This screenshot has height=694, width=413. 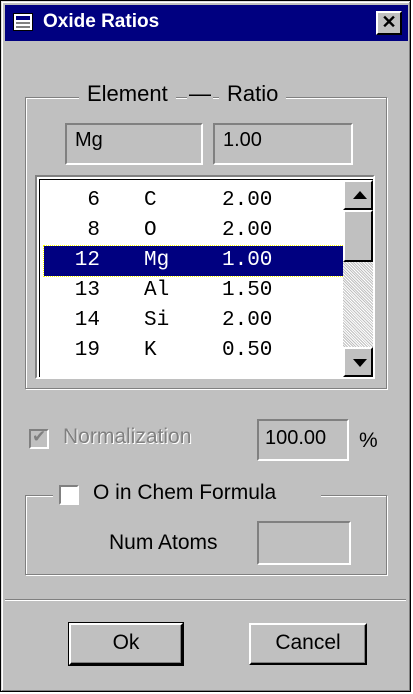 I want to click on o-in-chem-formula-checkbox, so click(x=69, y=495).